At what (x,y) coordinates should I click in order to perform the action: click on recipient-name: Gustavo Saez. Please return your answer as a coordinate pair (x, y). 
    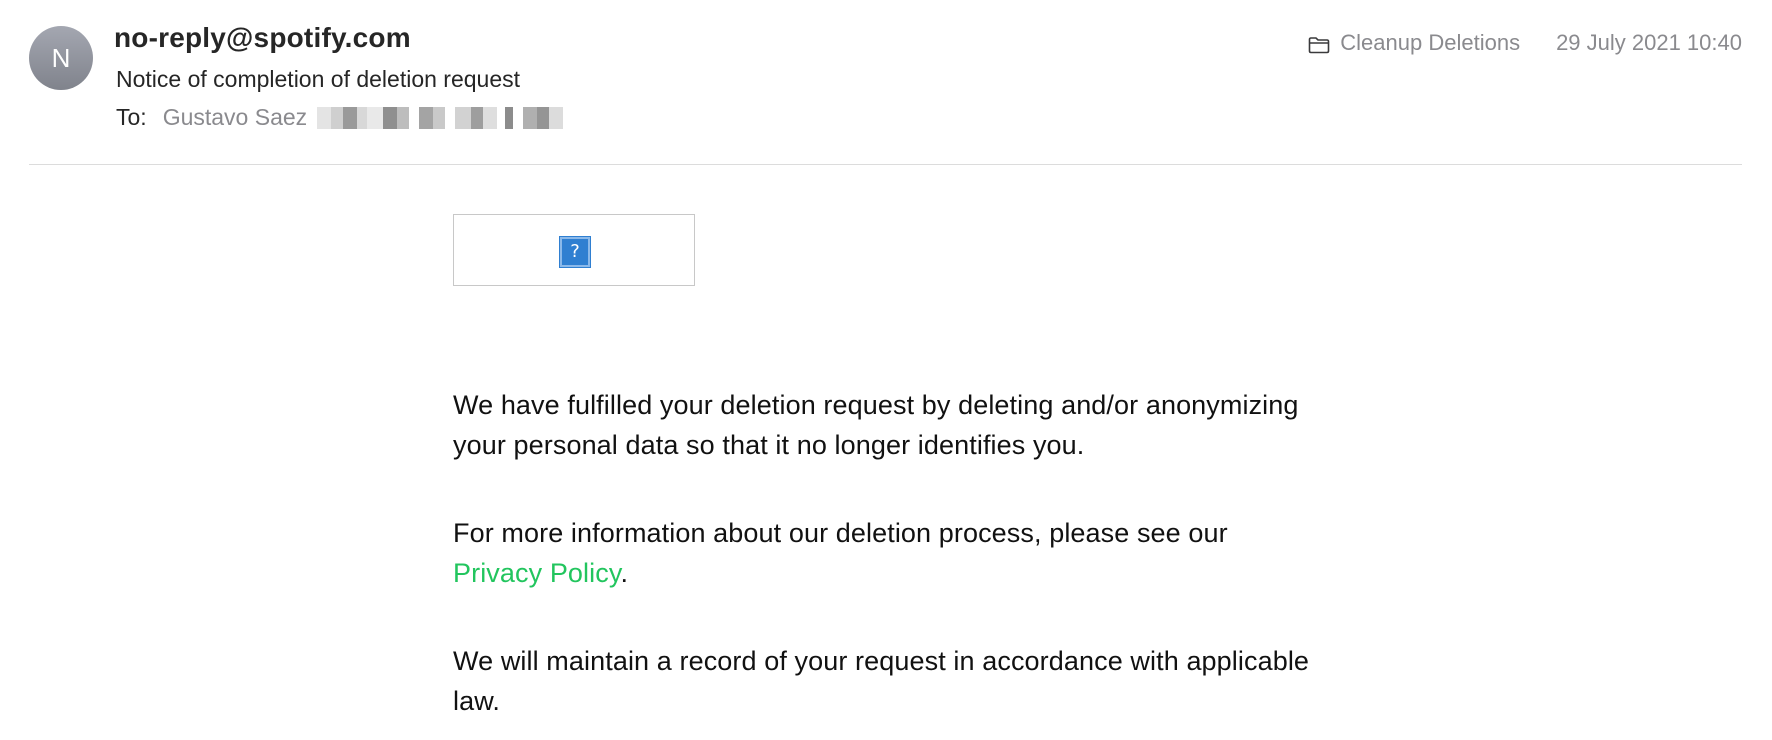
    Looking at the image, I should click on (235, 117).